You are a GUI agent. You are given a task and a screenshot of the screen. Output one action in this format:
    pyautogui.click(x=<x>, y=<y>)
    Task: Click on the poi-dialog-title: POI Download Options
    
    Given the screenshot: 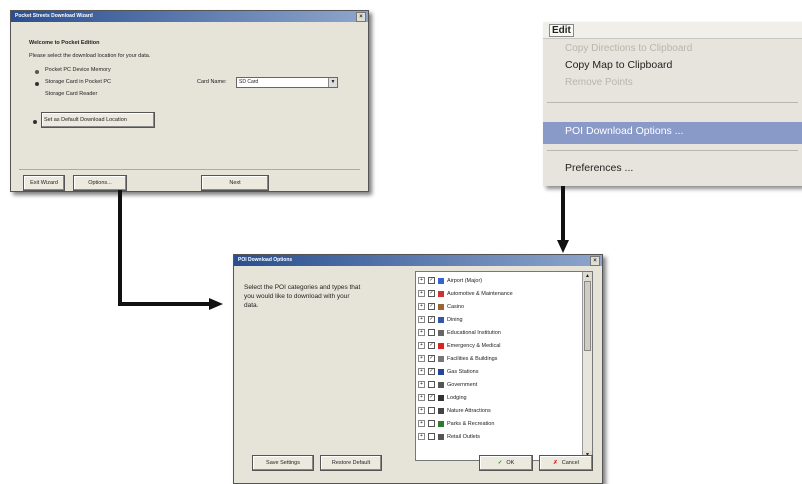 What is the action you would take?
    pyautogui.click(x=265, y=260)
    